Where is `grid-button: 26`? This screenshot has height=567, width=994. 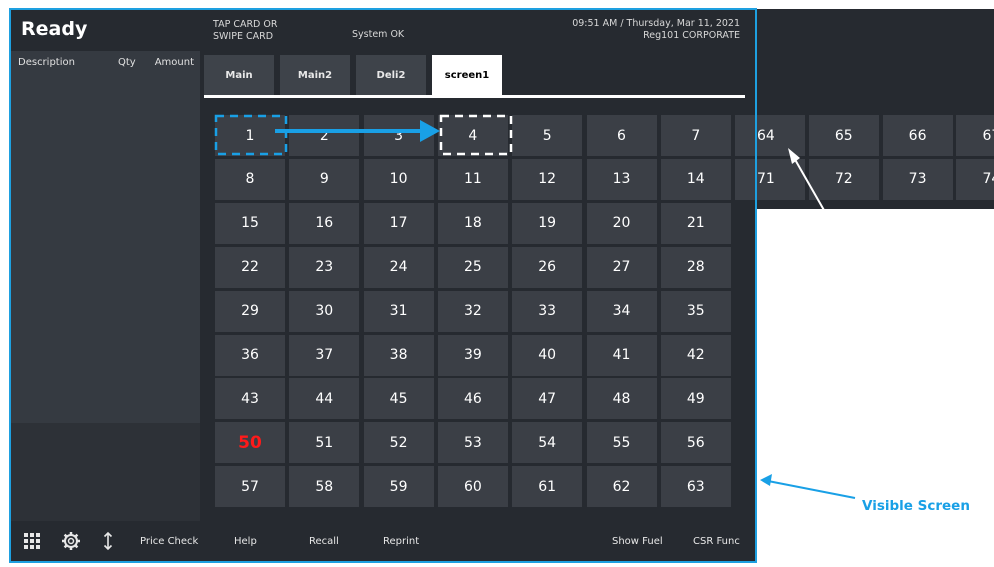 grid-button: 26 is located at coordinates (547, 267).